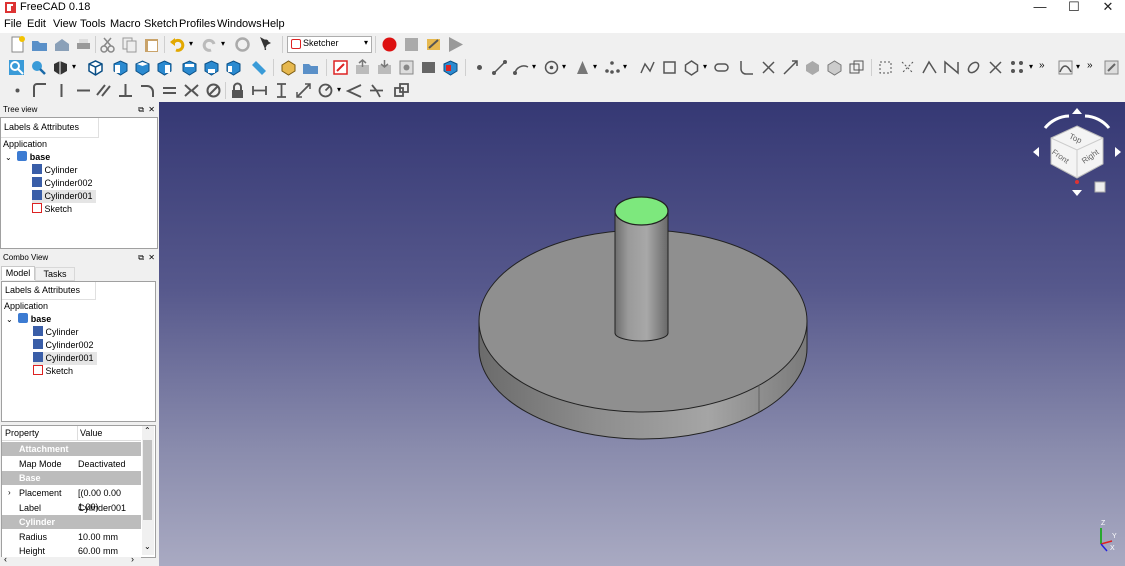  Describe the element at coordinates (329, 44) in the screenshot. I see `workbench-selector: Sketcher ▾` at that location.